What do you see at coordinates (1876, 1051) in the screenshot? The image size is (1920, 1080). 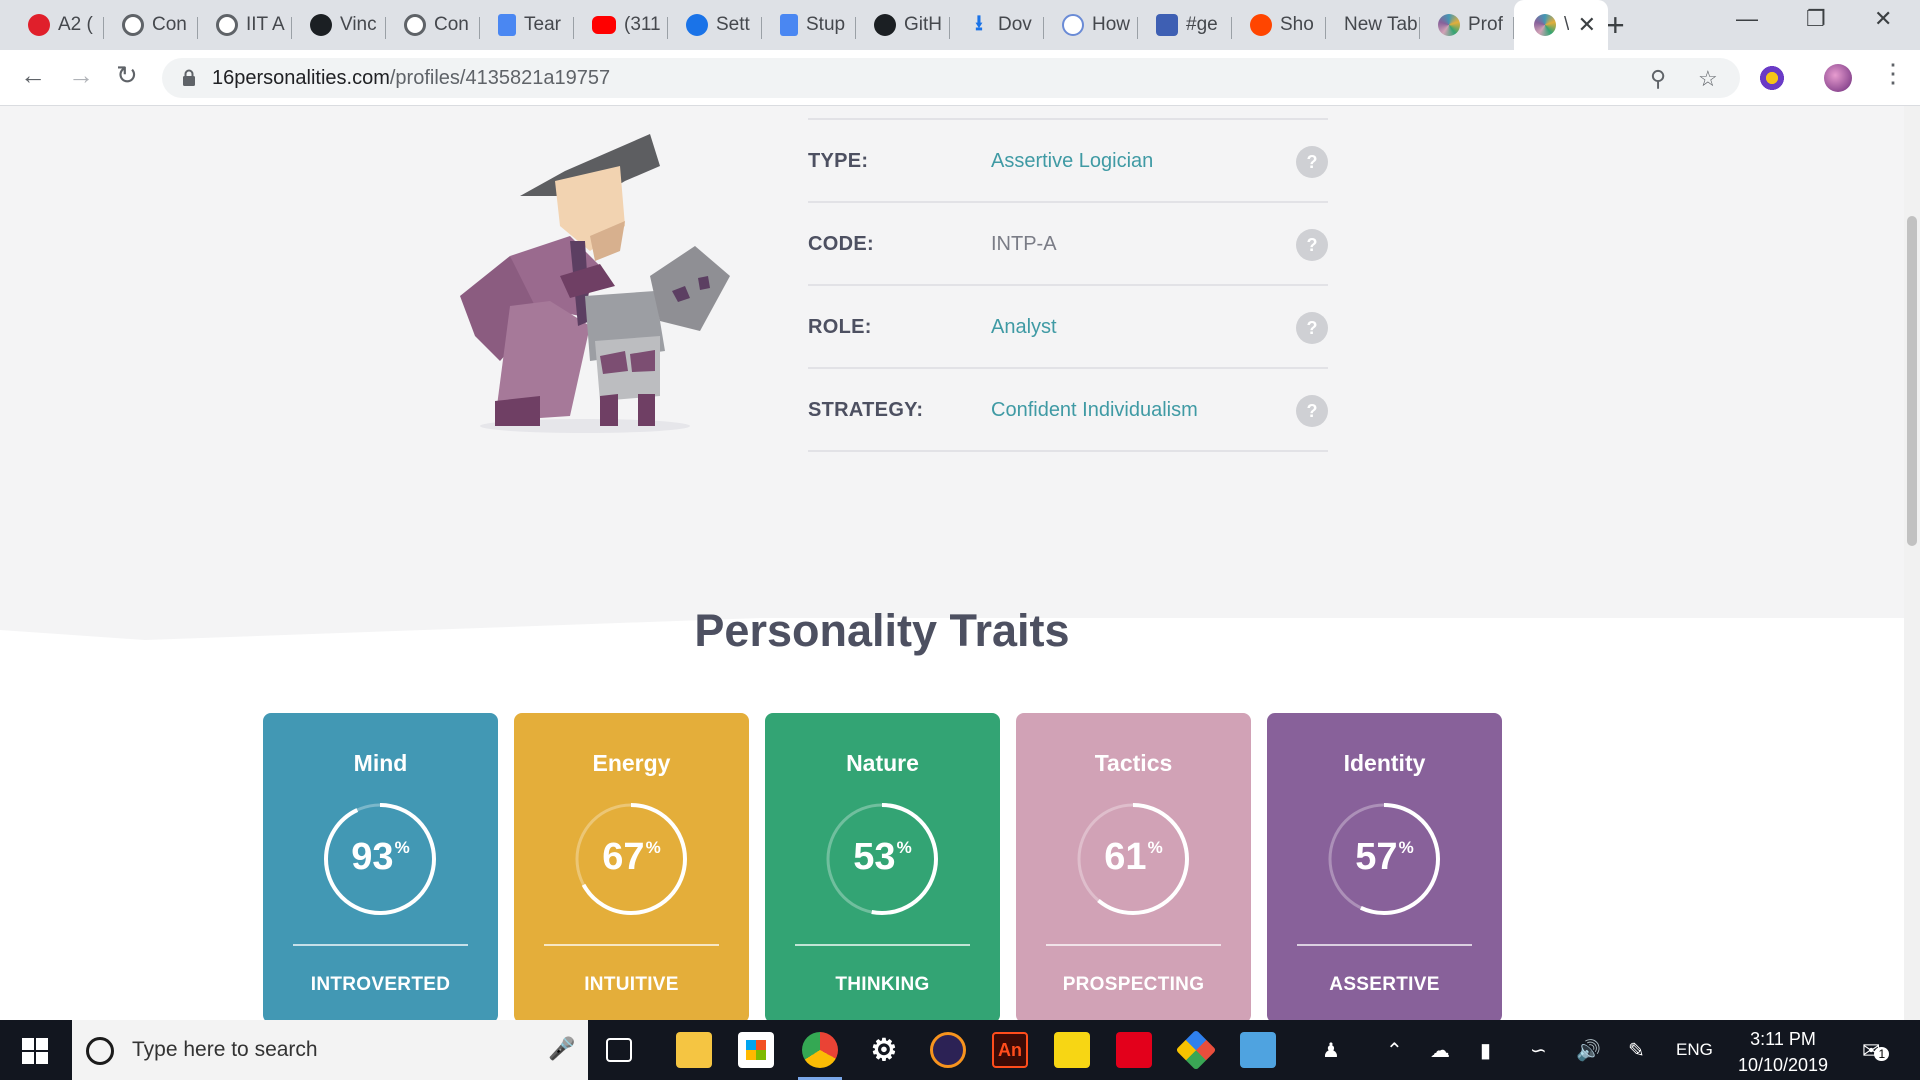 I see `notification-icon: ✉1` at bounding box center [1876, 1051].